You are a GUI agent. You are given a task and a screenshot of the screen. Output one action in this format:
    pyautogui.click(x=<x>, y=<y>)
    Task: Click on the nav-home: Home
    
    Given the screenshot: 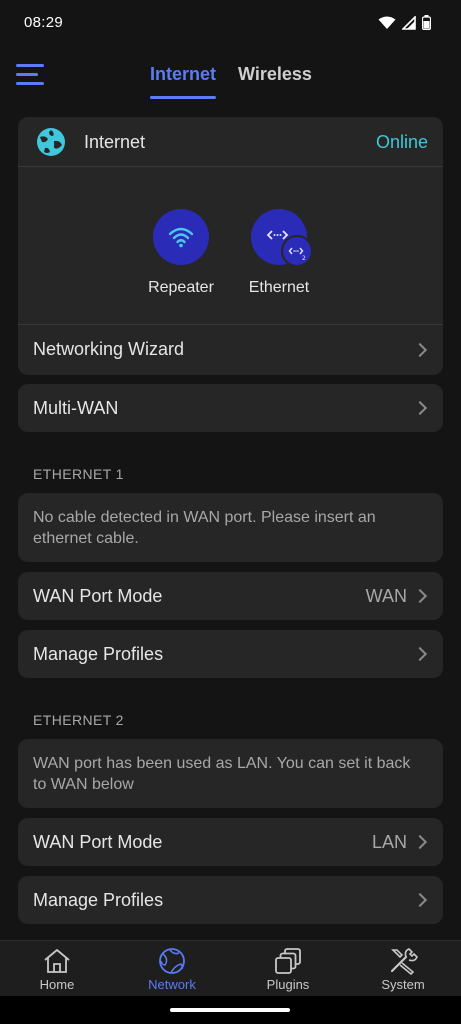 What is the action you would take?
    pyautogui.click(x=57, y=969)
    